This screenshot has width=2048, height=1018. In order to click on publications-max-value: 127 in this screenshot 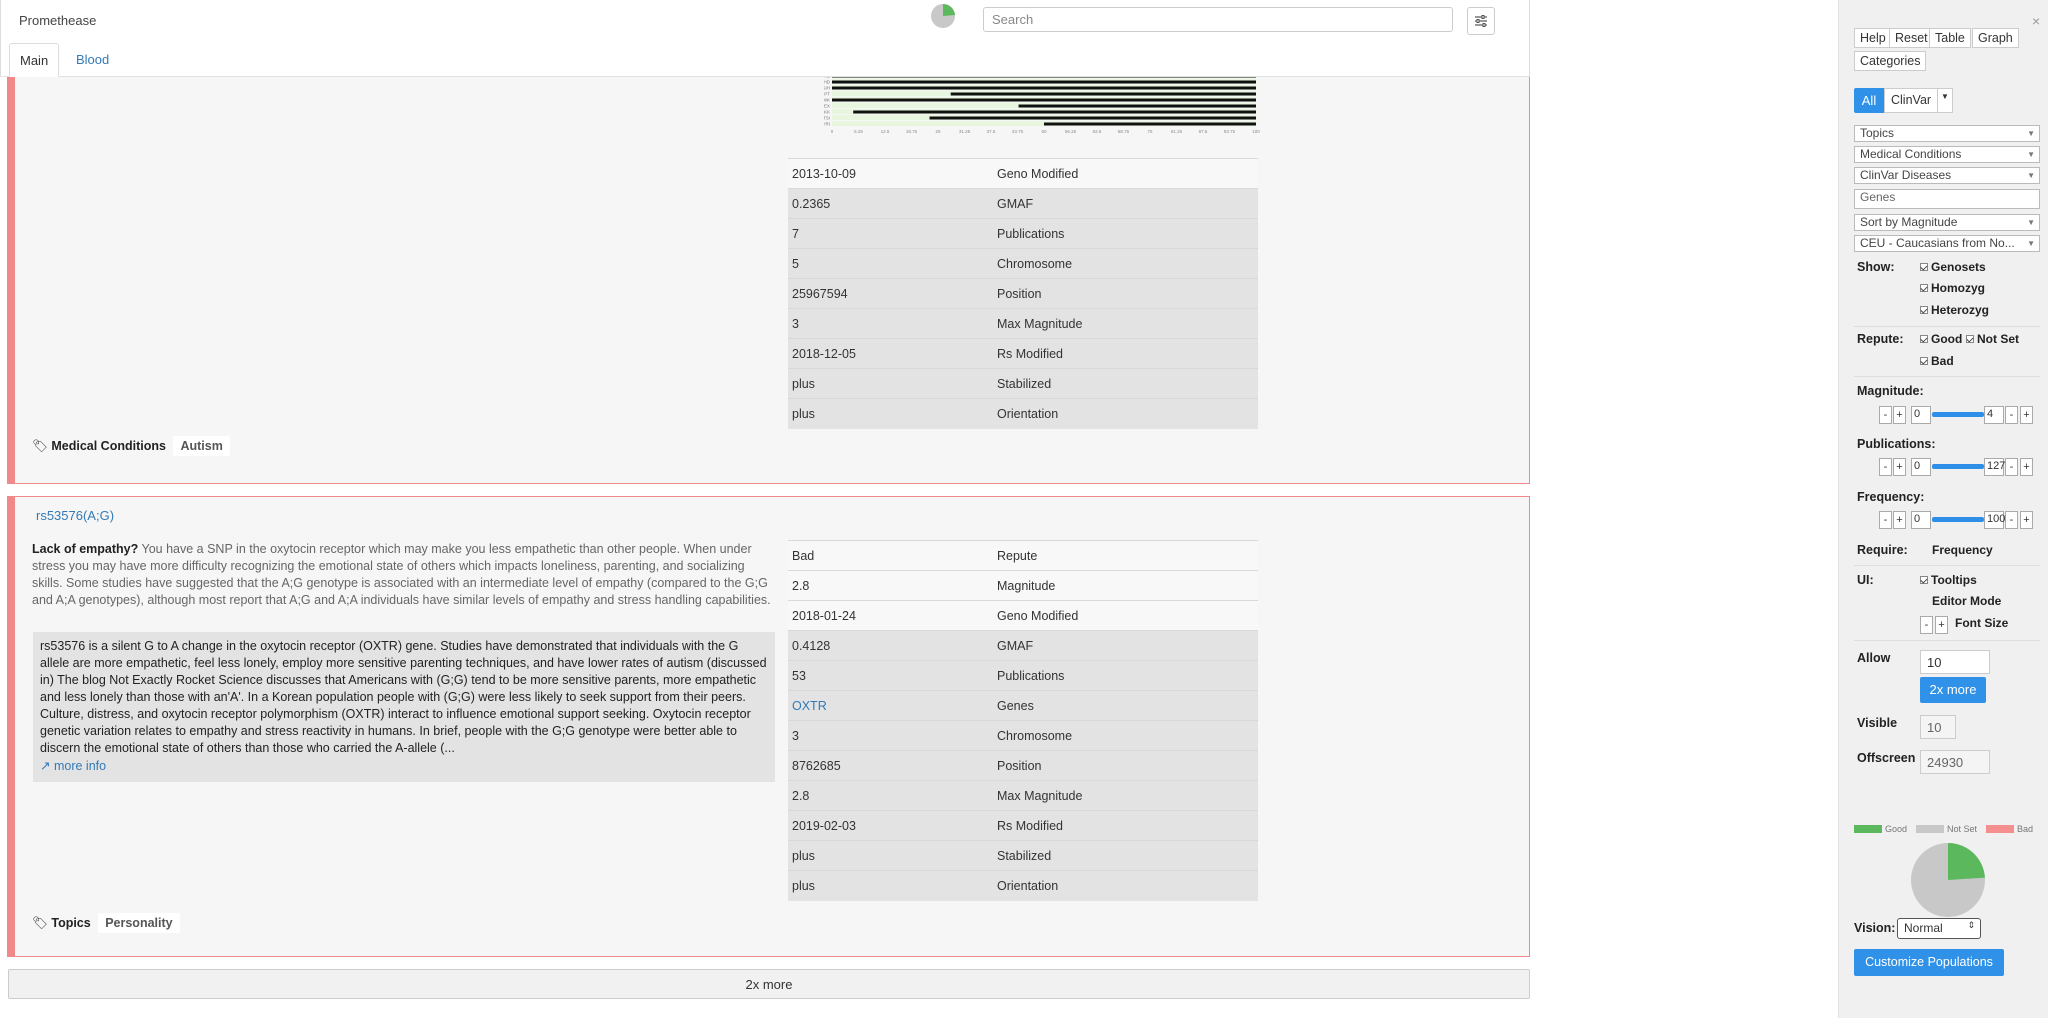, I will do `click(1994, 467)`.